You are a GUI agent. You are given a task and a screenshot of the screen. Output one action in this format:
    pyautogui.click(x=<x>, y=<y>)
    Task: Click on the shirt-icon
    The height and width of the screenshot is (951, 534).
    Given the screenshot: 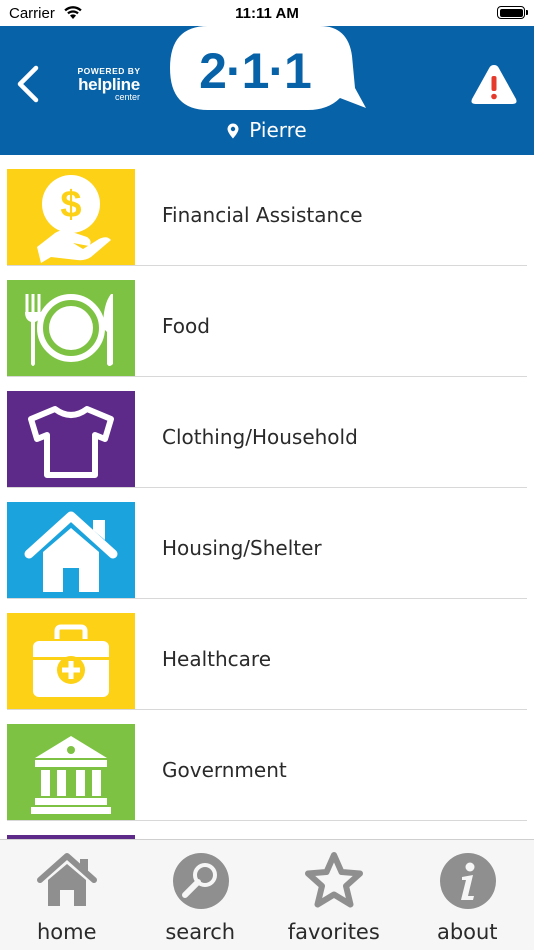 What is the action you would take?
    pyautogui.click(x=71, y=439)
    